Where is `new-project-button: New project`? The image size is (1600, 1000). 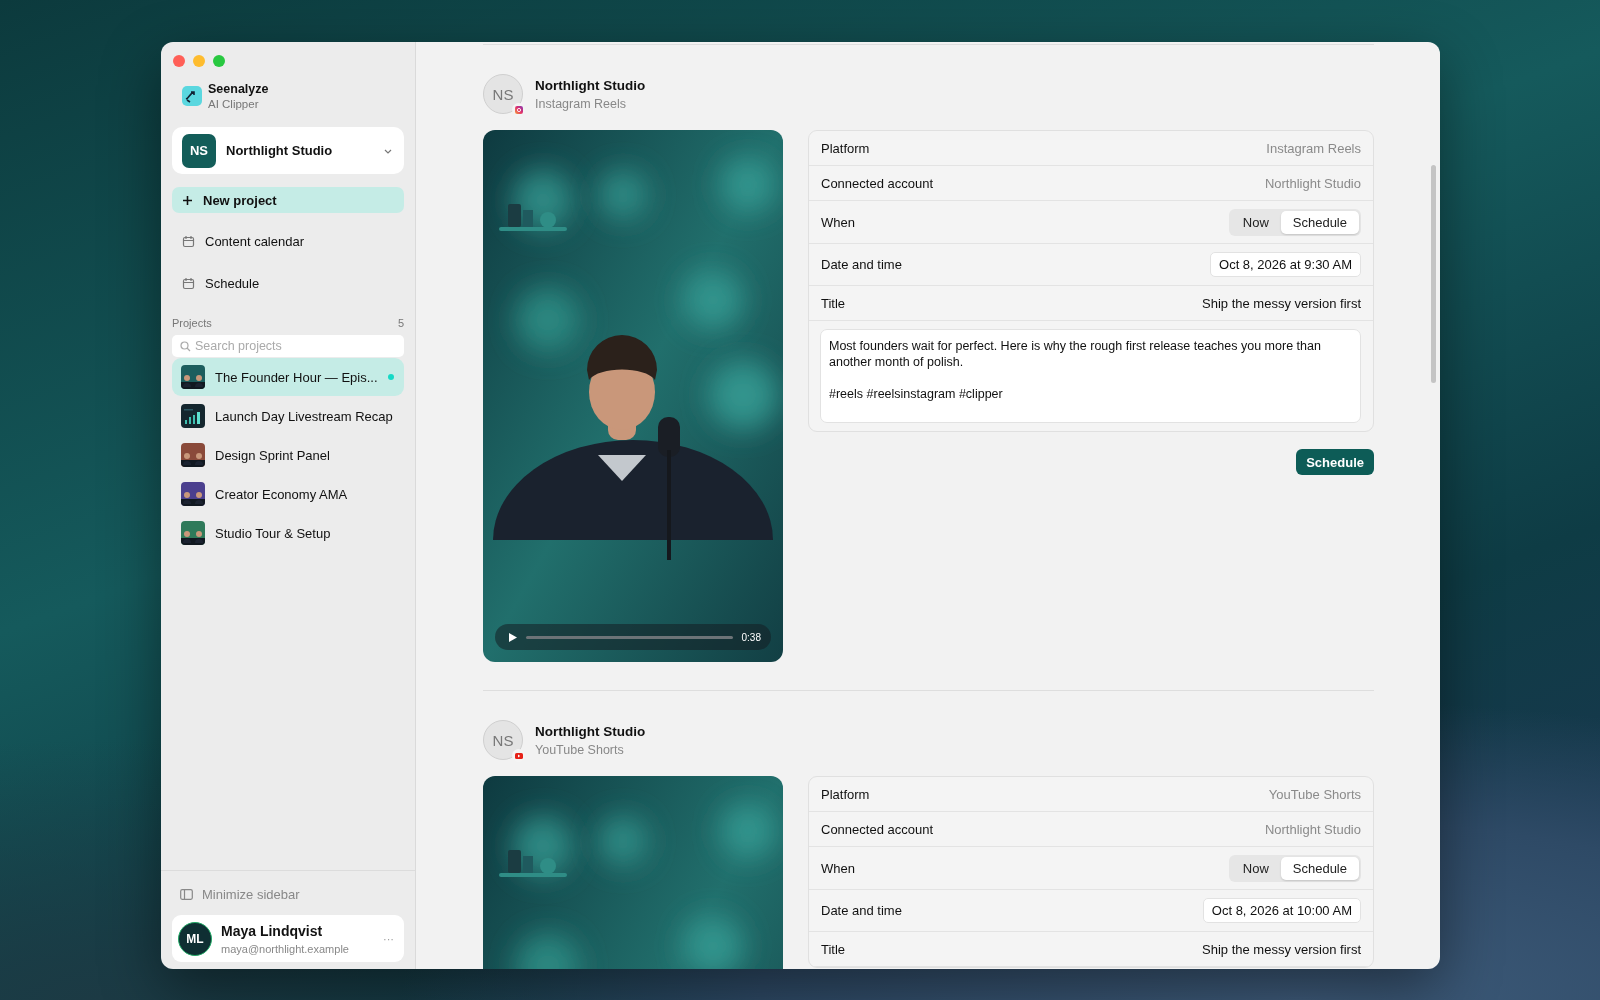
new-project-button: New project is located at coordinates (288, 200).